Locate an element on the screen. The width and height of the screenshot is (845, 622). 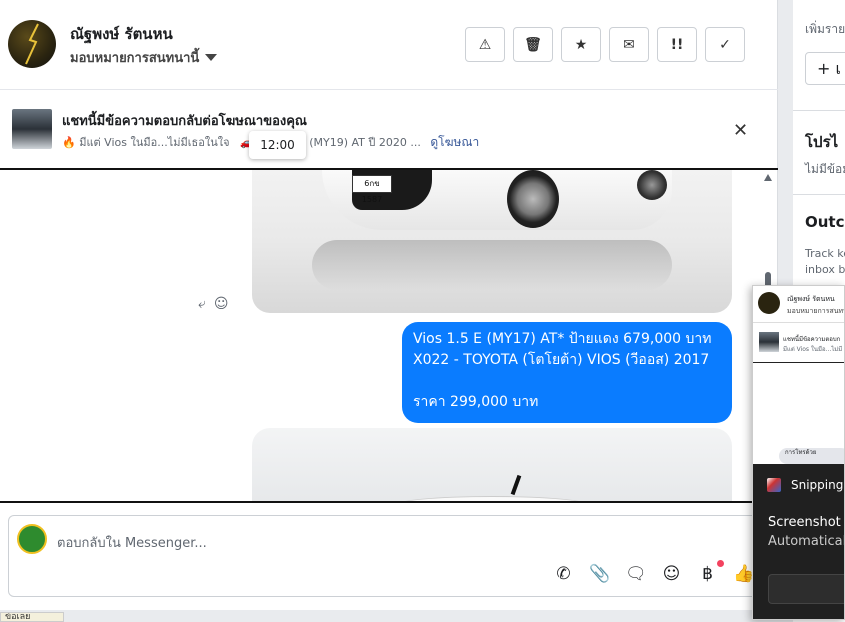
message-tools: ⤶ ☺ is located at coordinates (213, 304).